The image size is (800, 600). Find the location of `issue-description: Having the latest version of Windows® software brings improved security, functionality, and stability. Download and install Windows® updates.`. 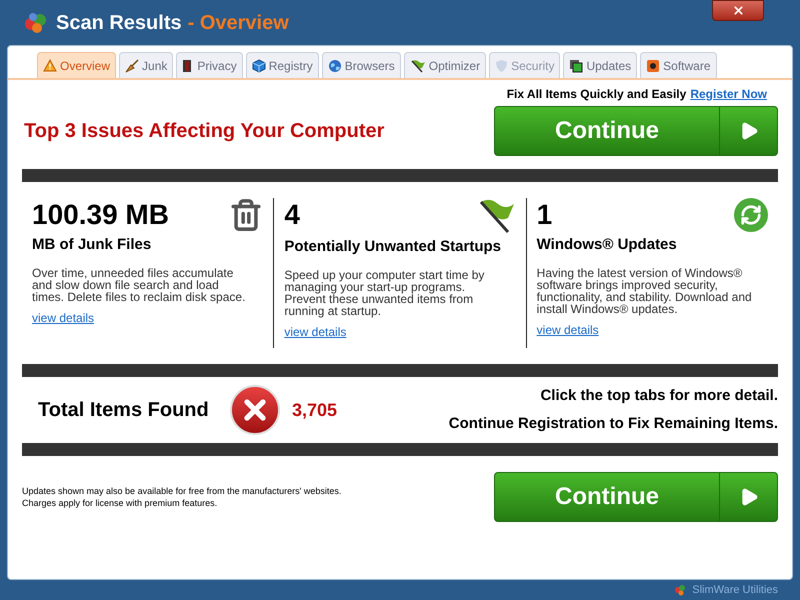

issue-description: Having the latest version of Windows® software brings improved security, functionality, and stability. Download and install Windows® updates. is located at coordinates (644, 290).